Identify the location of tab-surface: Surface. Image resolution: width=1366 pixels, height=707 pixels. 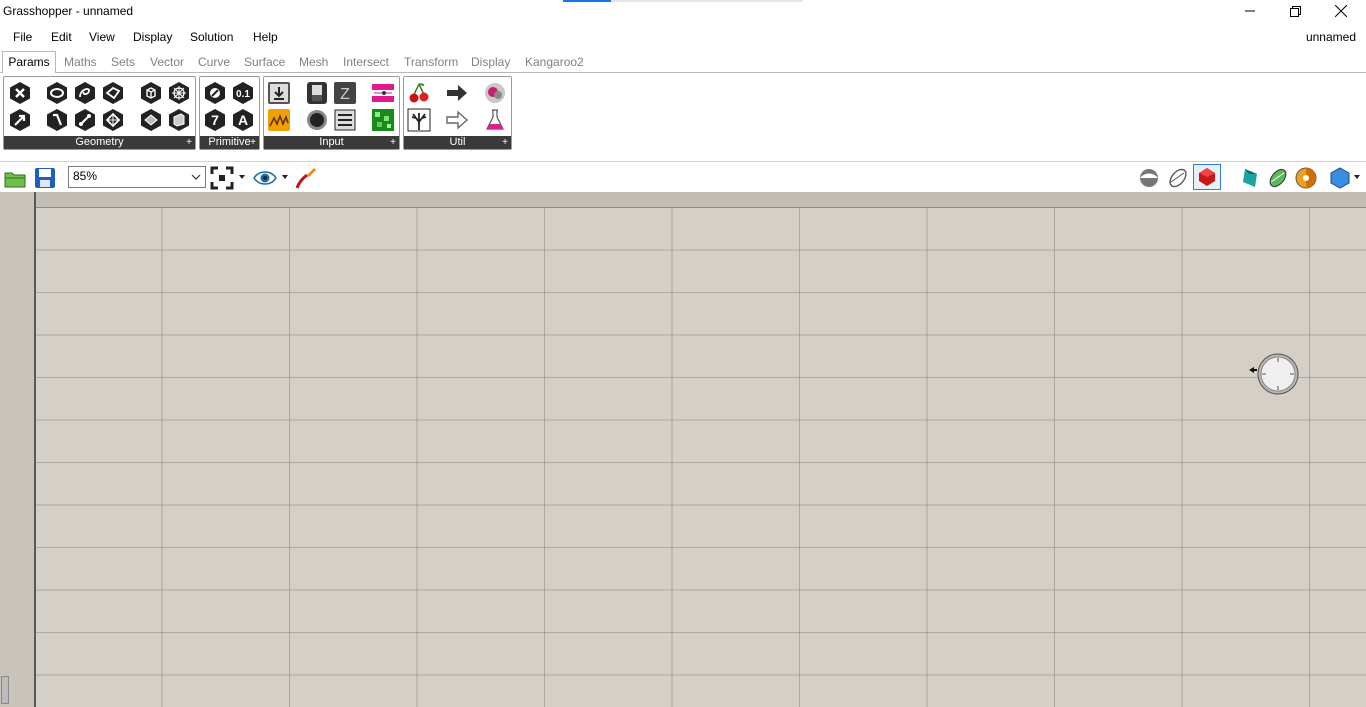
(264, 62).